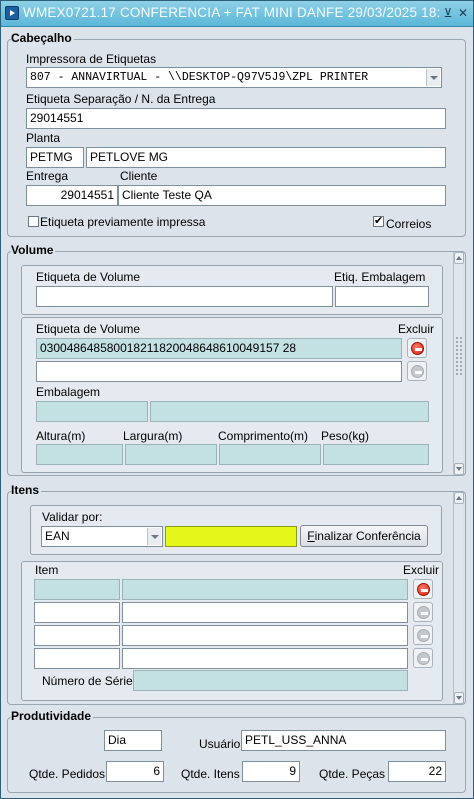 The width and height of the screenshot is (474, 799). I want to click on entrega-field: 29014551, so click(72, 195).